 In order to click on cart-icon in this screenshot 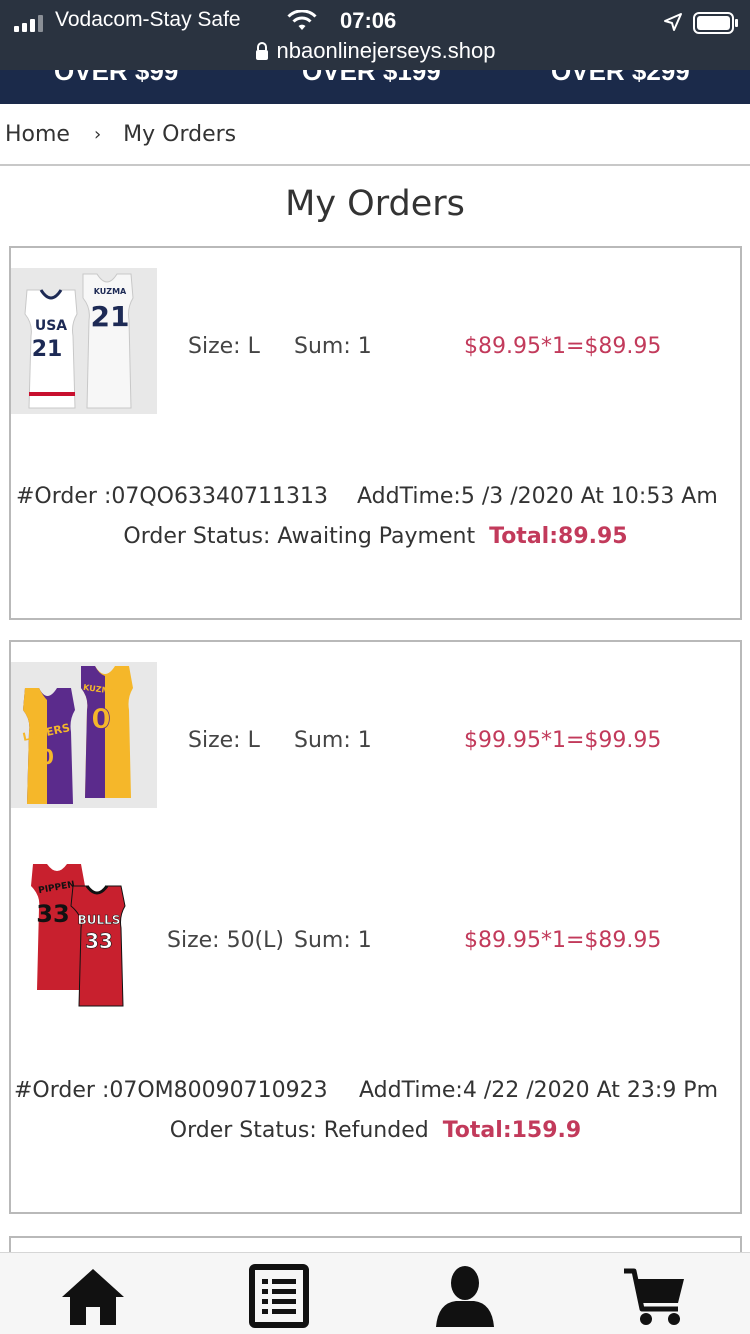, I will do `click(655, 1296)`.